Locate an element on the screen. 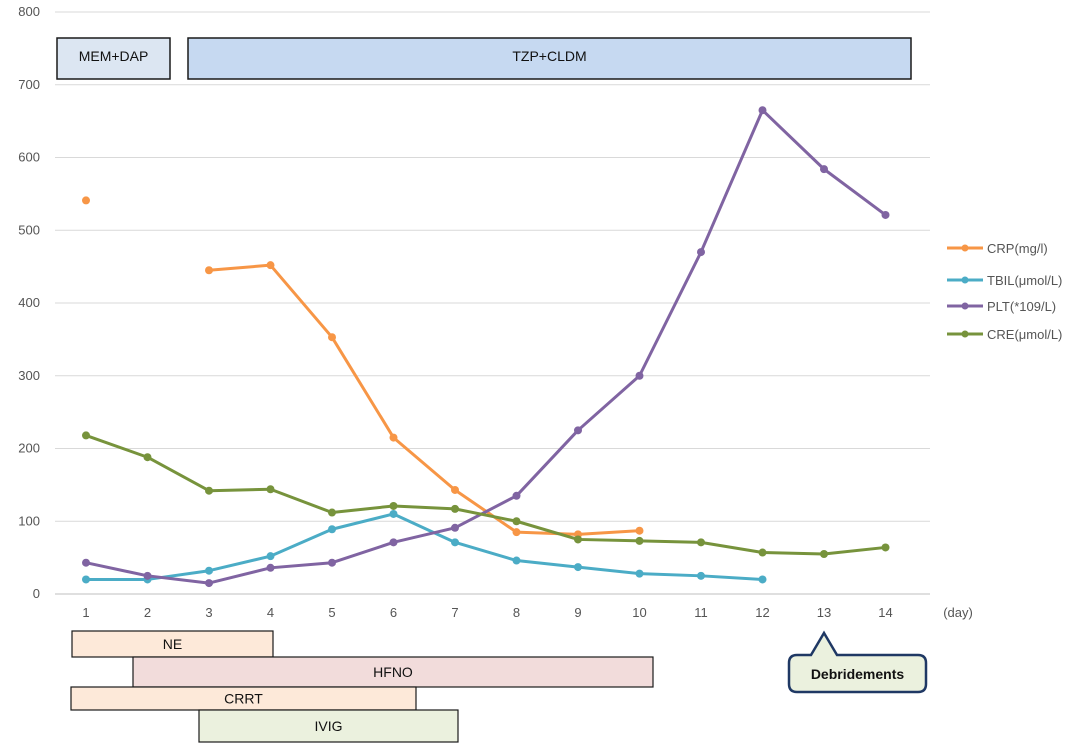 This screenshot has width=1084, height=753. x-tick-label: 9 is located at coordinates (577, 612).